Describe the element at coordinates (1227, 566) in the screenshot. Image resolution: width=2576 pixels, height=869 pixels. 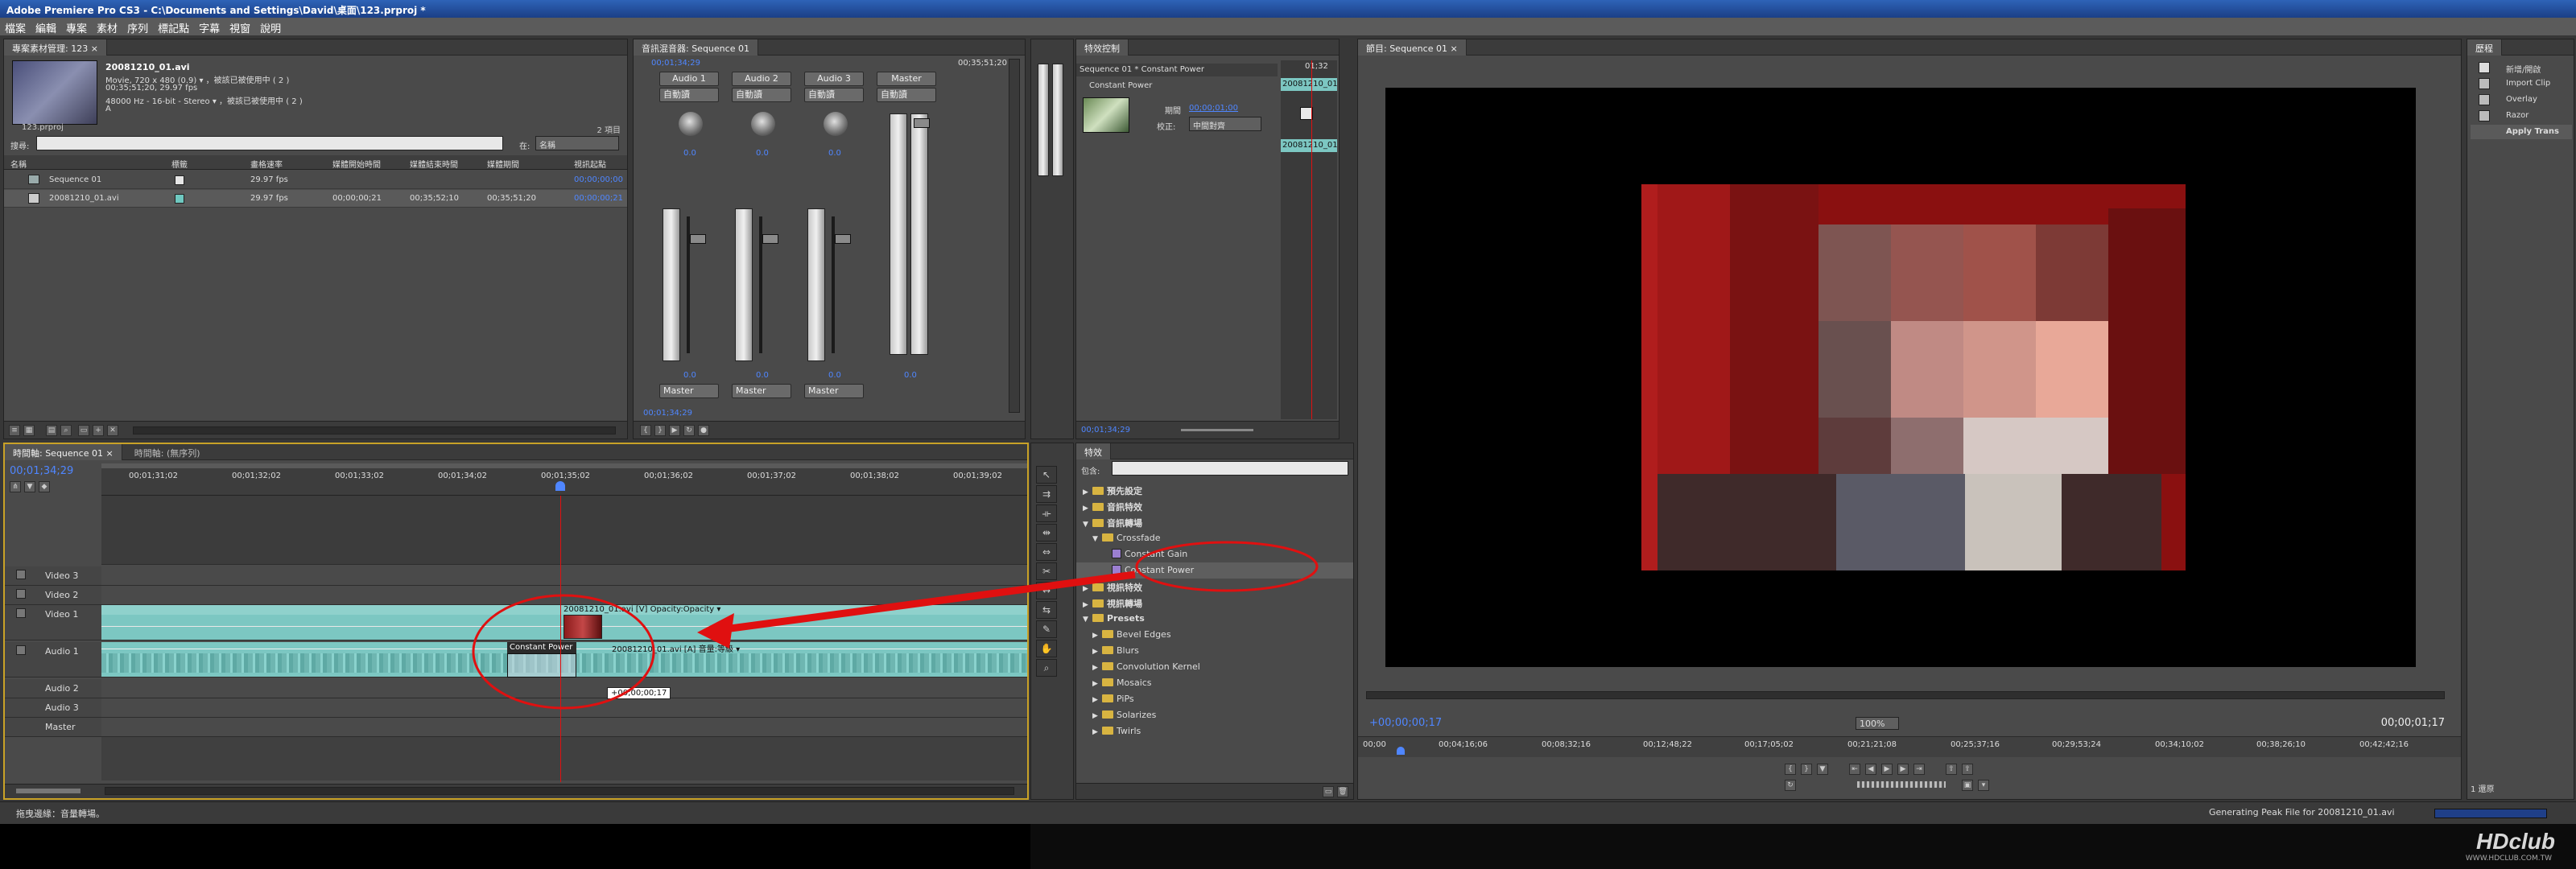
I see `annotation-ellipse-effect` at that location.